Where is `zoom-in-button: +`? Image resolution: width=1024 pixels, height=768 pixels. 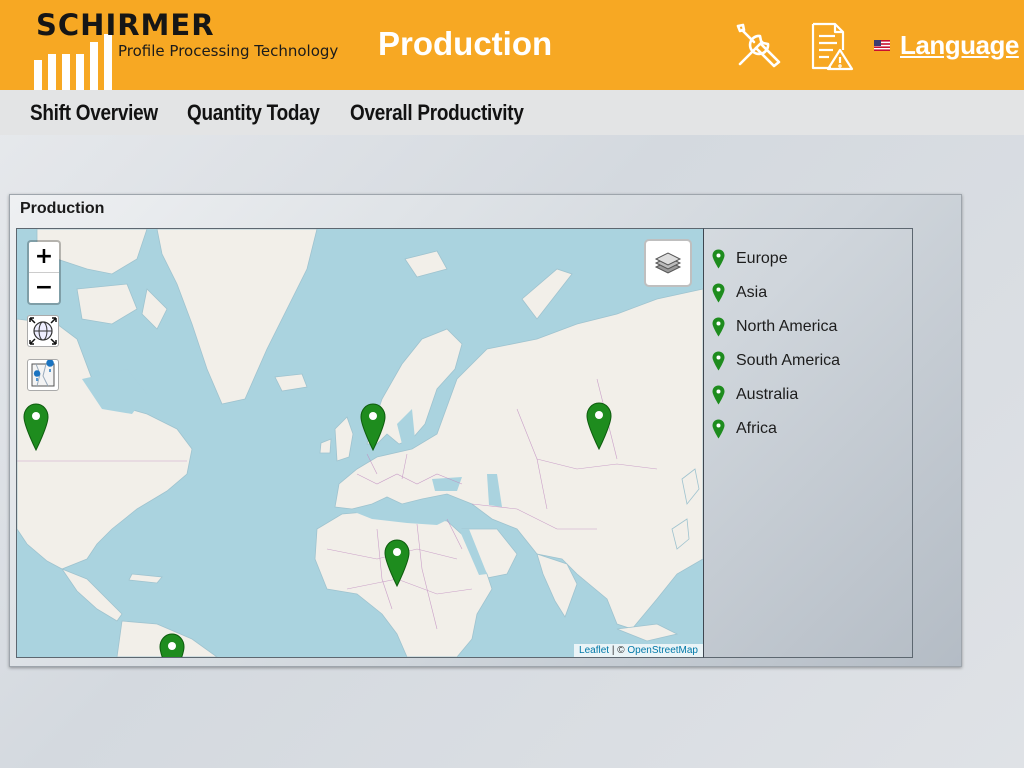 zoom-in-button: + is located at coordinates (44, 257).